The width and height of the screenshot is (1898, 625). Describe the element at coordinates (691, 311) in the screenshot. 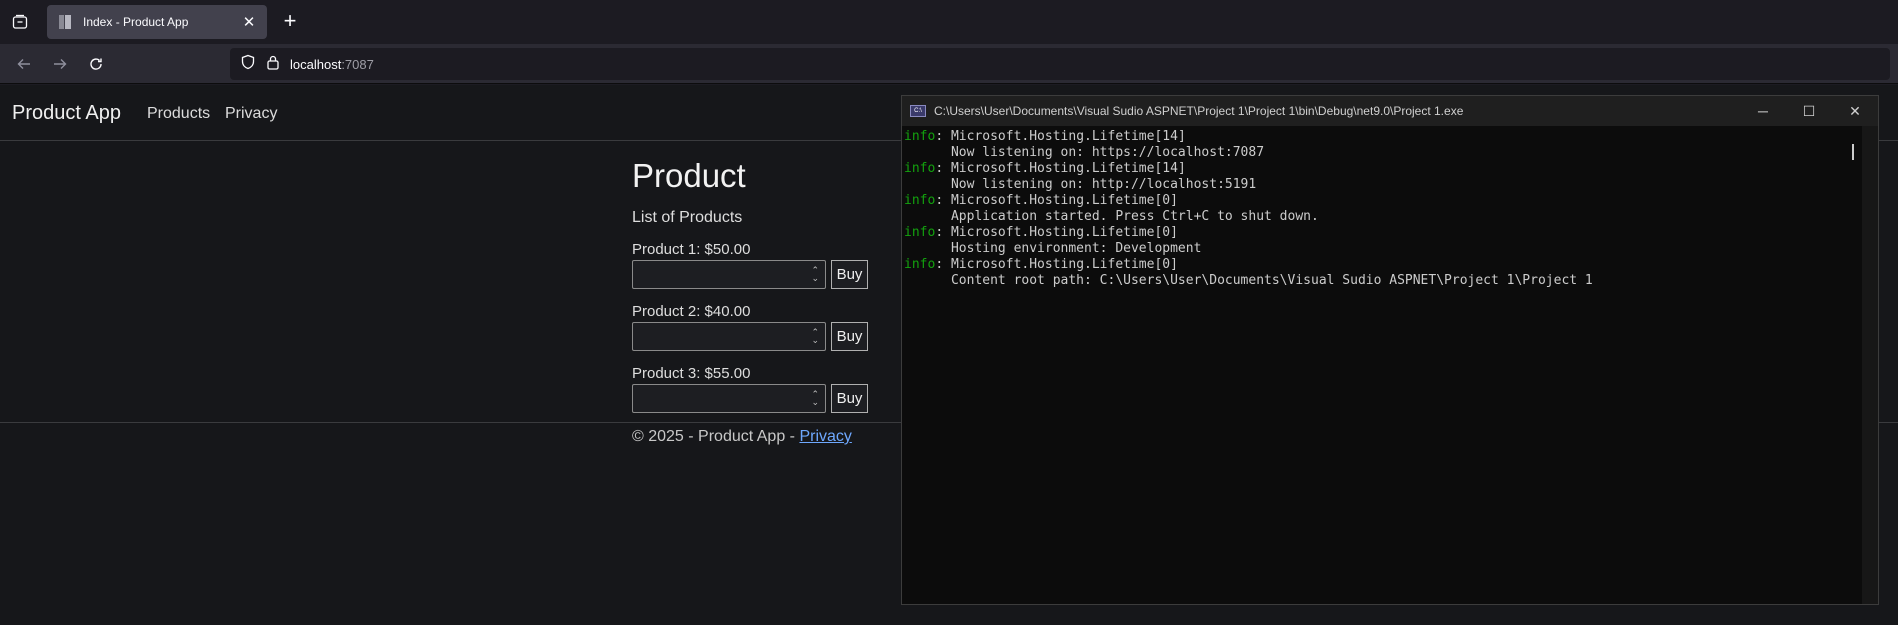

I see `product-label: Product 2: $40.00` at that location.